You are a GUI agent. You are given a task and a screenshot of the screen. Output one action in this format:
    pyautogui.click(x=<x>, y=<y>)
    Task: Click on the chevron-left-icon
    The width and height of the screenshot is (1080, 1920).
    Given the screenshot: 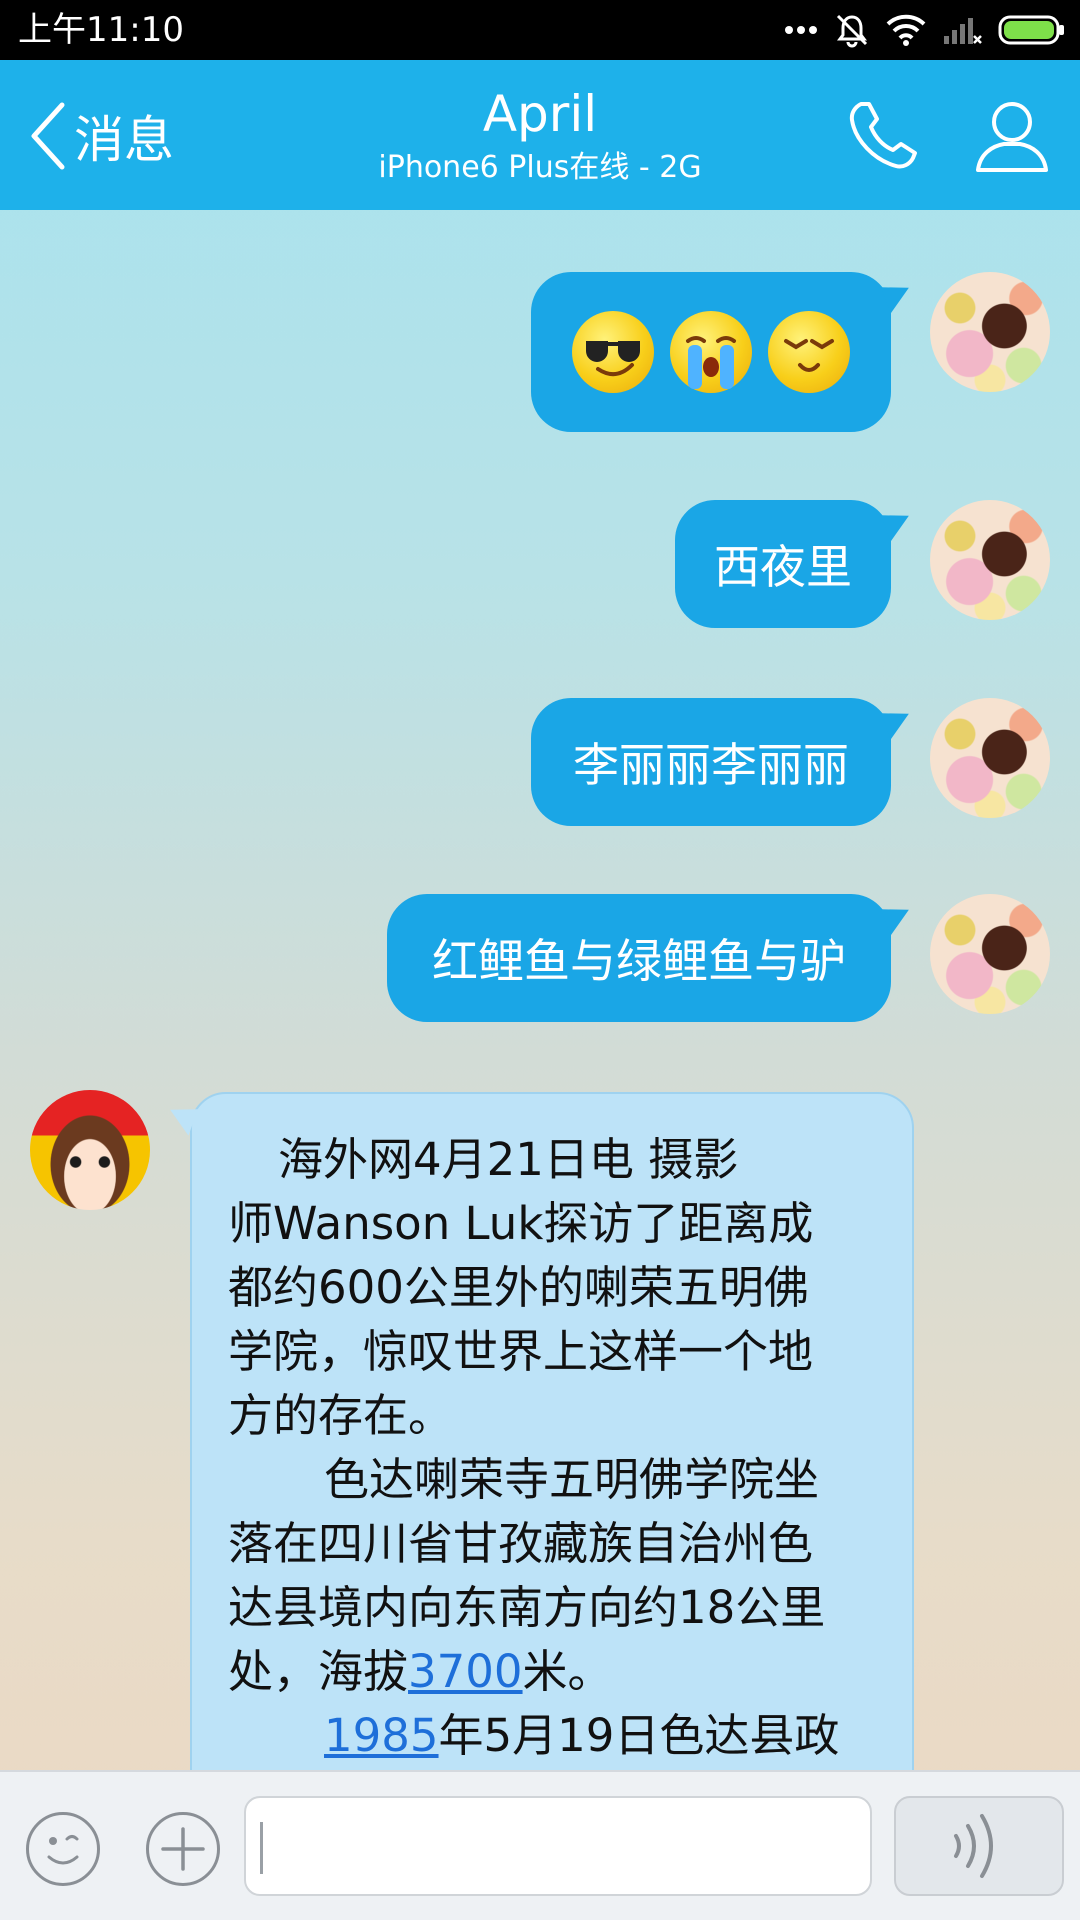 What is the action you would take?
    pyautogui.click(x=48, y=136)
    